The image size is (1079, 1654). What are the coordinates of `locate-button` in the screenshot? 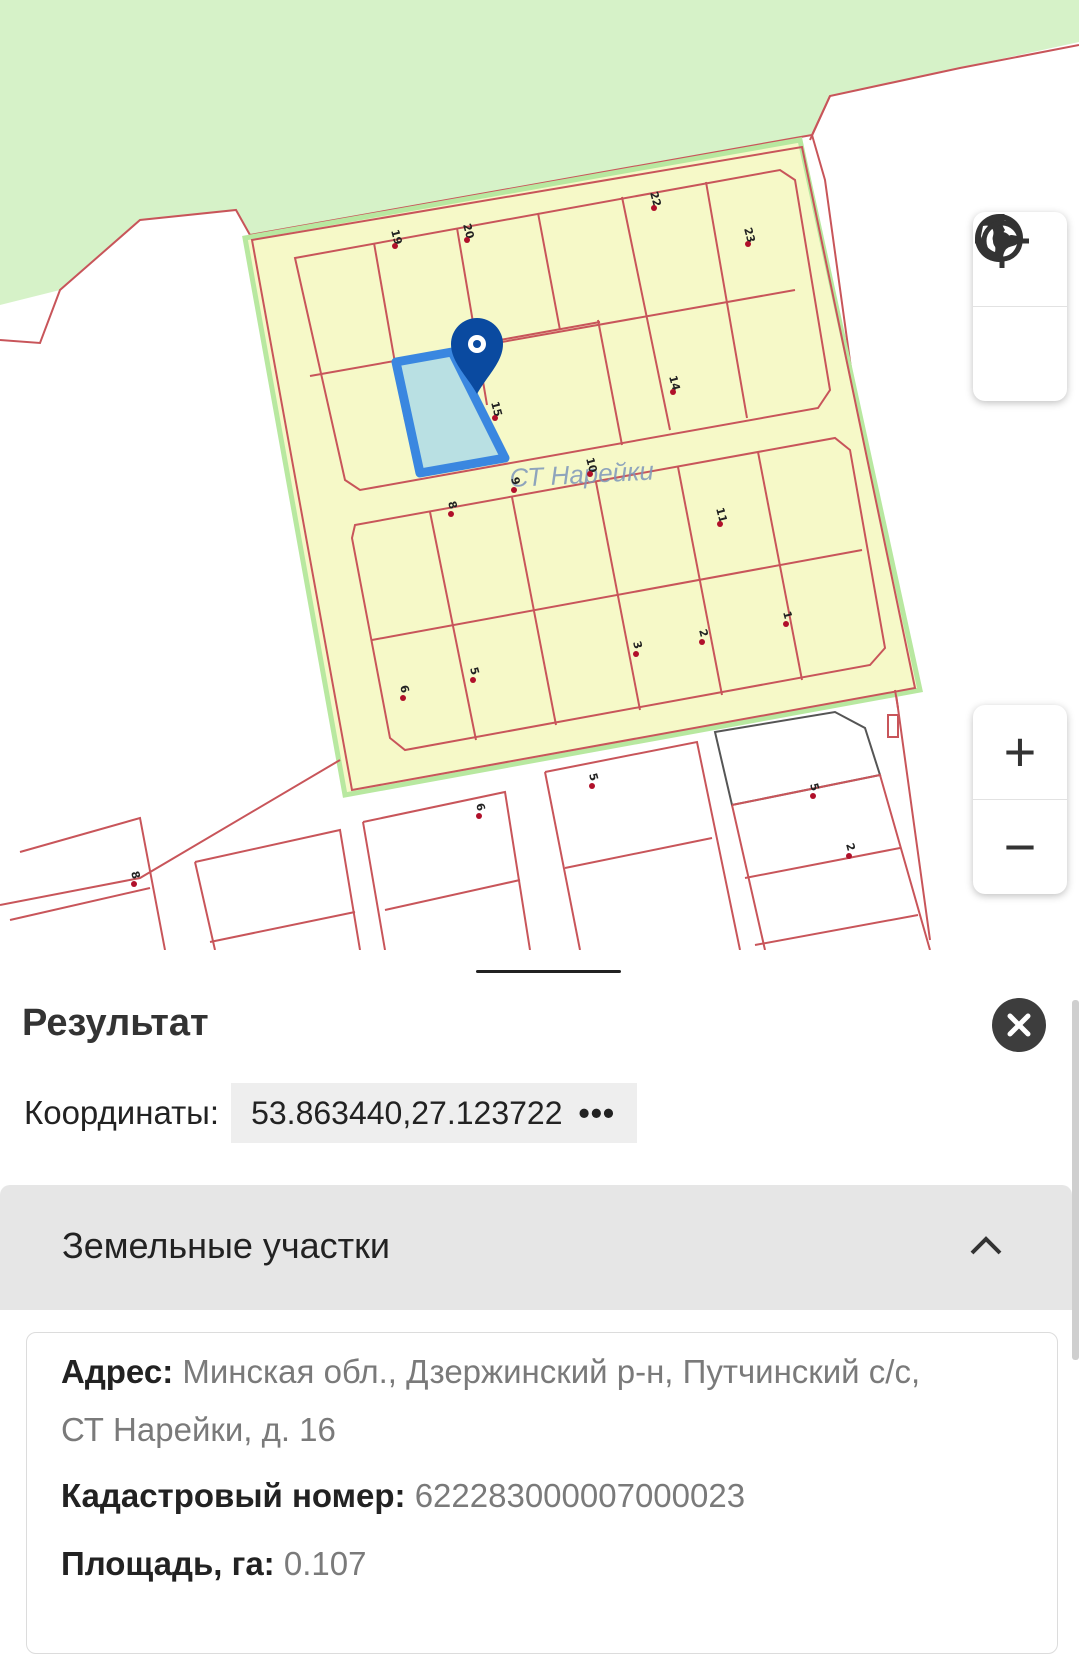 It's located at (1020, 307).